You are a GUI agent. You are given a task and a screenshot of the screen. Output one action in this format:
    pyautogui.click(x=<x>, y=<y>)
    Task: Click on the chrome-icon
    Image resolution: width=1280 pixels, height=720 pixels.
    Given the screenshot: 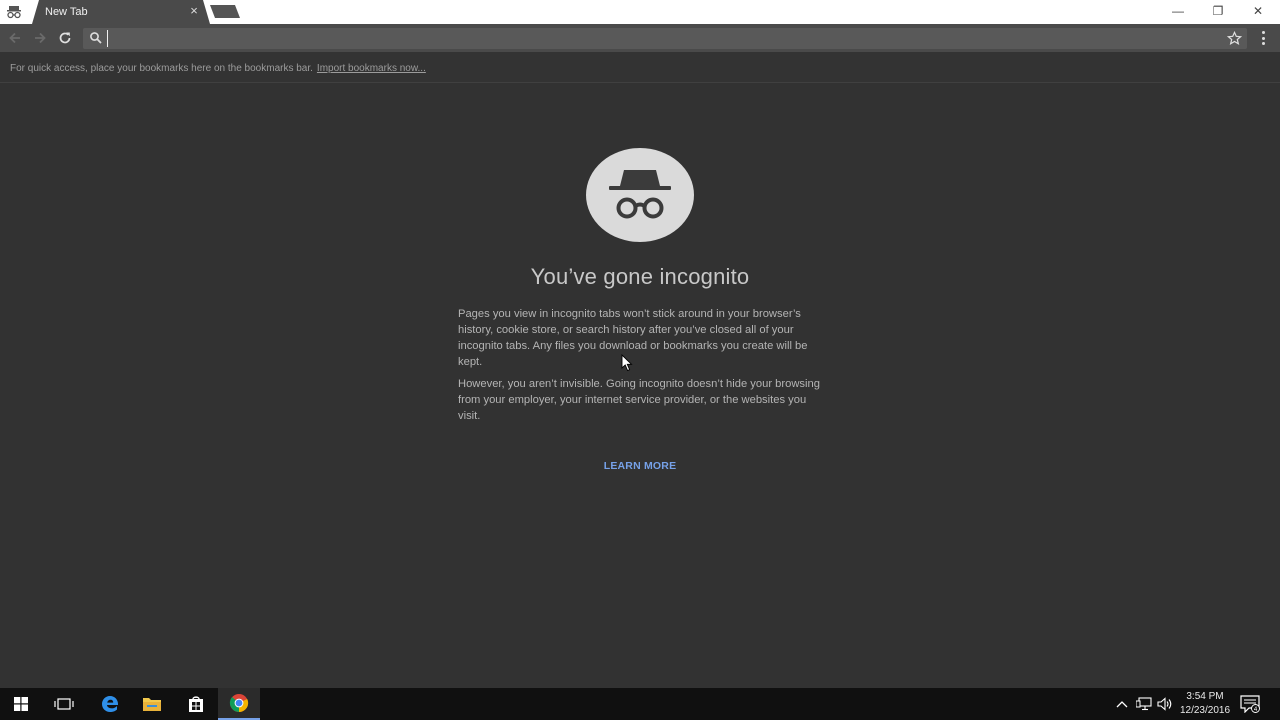 What is the action you would take?
    pyautogui.click(x=239, y=703)
    